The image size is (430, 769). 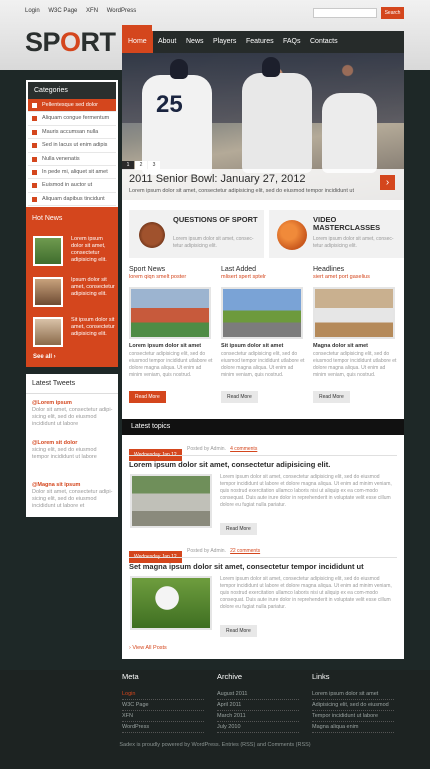 I want to click on footer-link: July 2010, so click(x=258, y=727).